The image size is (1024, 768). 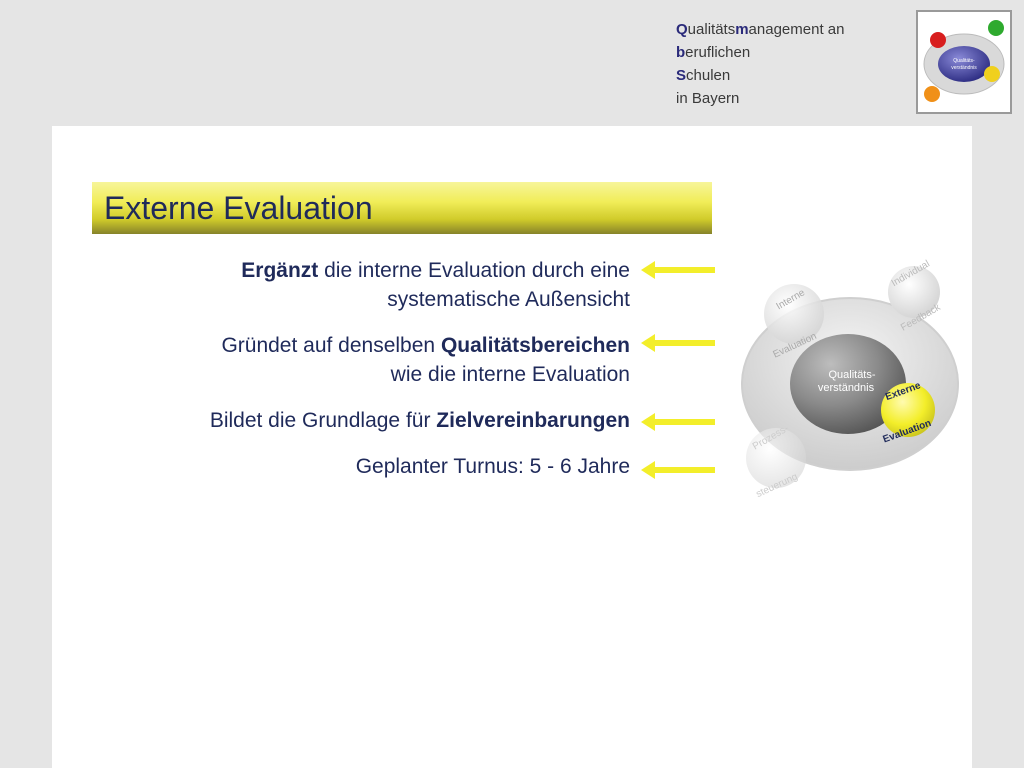 I want to click on header-accent: S, so click(x=681, y=75).